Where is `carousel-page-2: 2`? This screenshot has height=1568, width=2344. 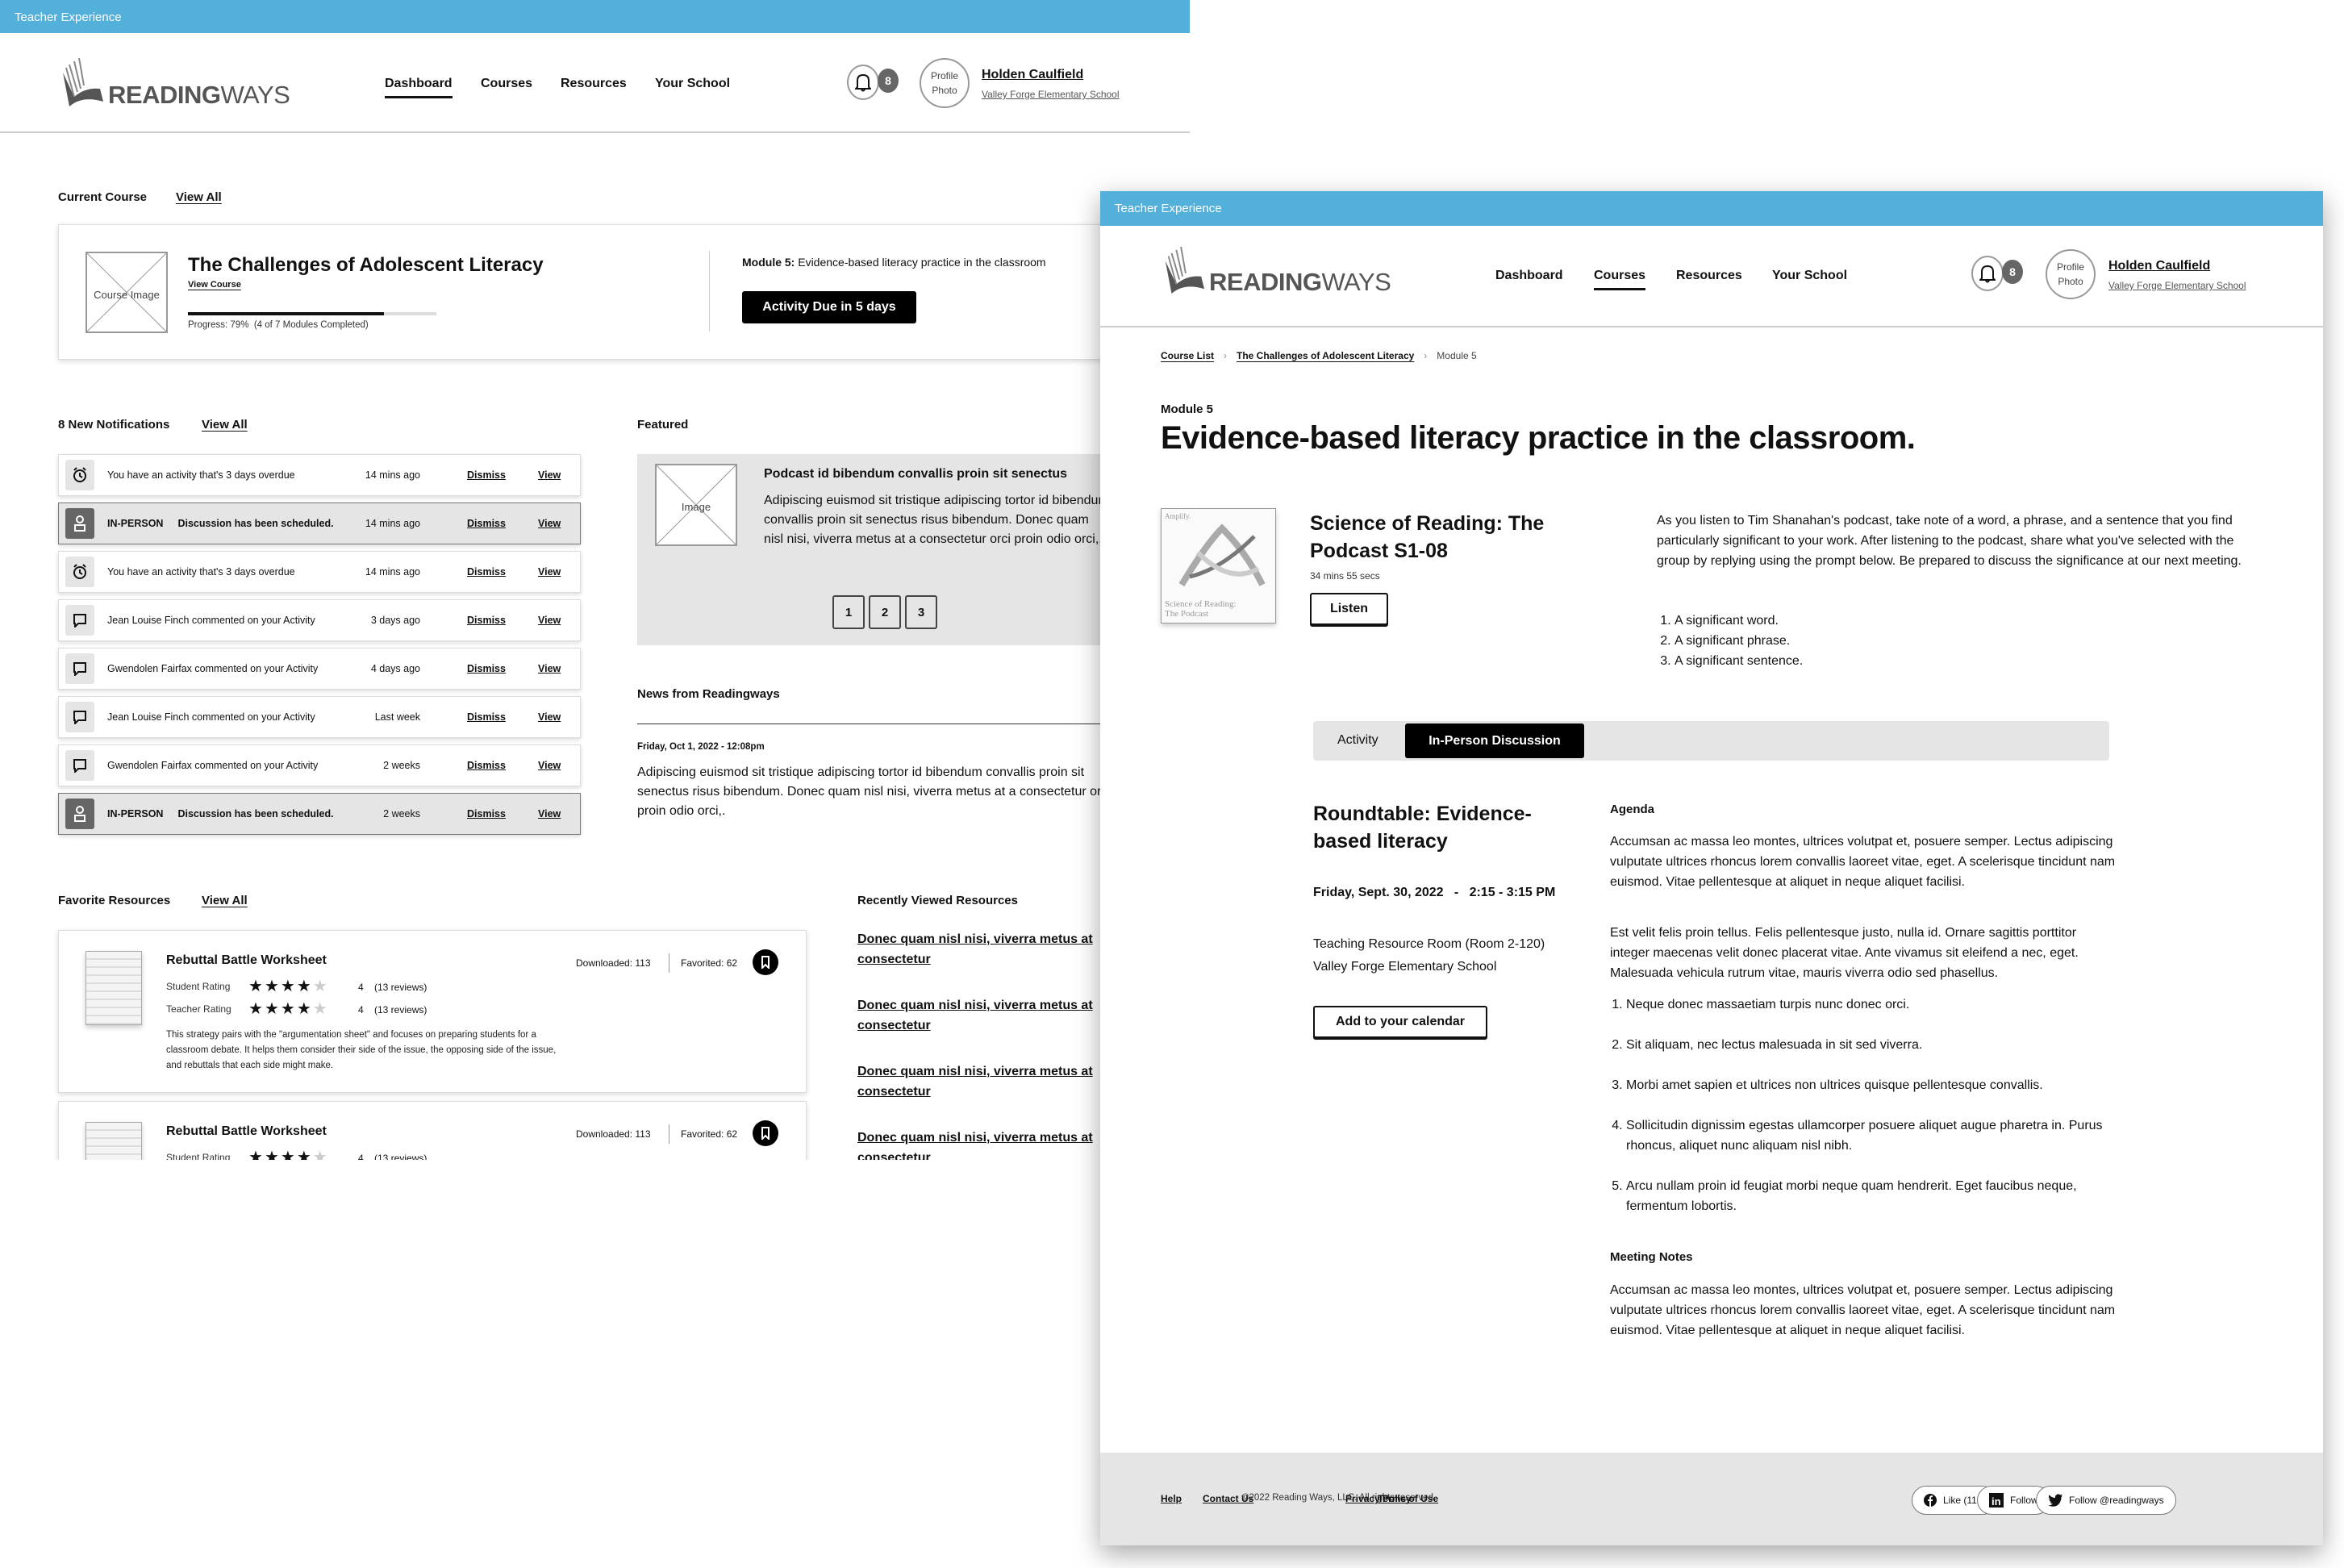
carousel-page-2: 2 is located at coordinates (885, 612).